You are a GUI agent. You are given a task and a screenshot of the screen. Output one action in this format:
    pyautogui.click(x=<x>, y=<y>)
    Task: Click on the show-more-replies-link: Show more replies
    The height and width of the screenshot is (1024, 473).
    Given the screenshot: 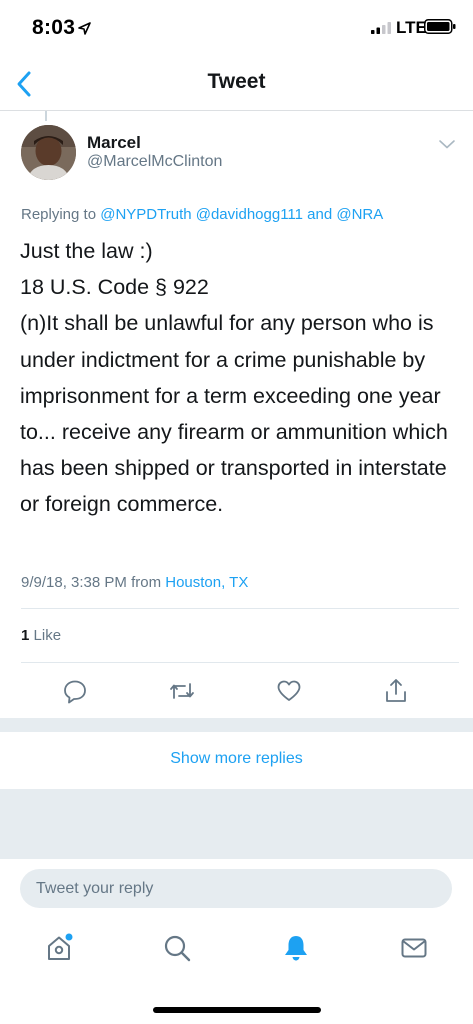 What is the action you would take?
    pyautogui.click(x=236, y=759)
    